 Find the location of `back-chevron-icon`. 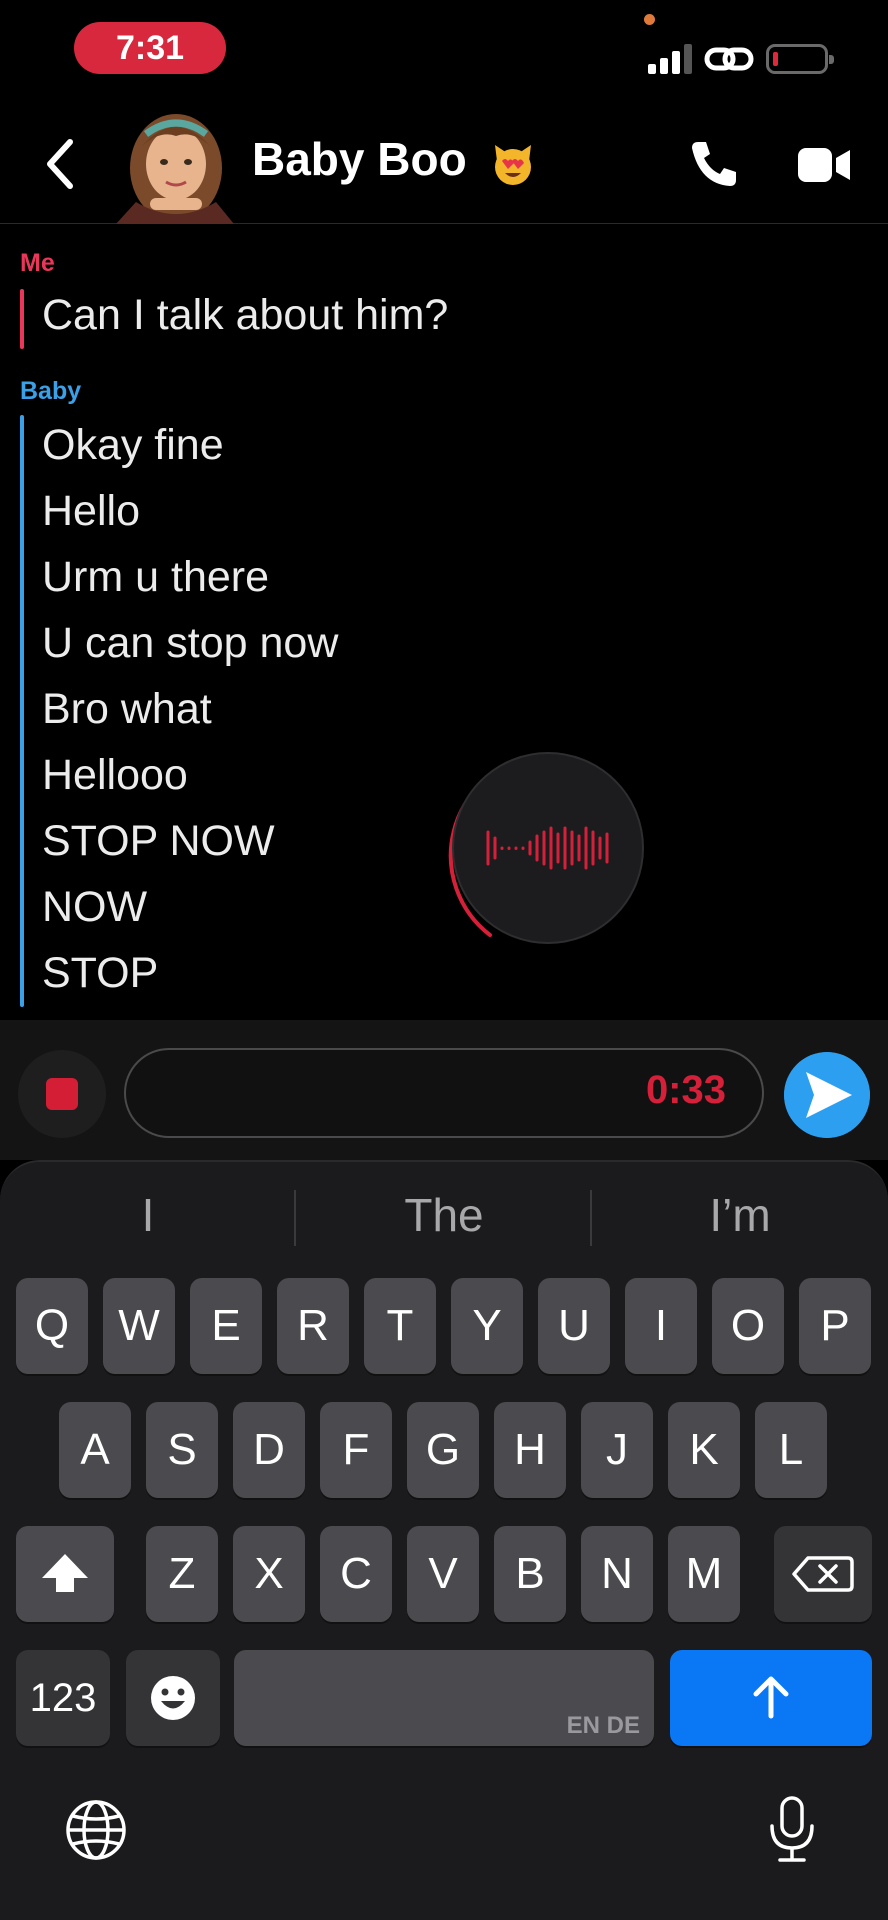

back-chevron-icon is located at coordinates (60, 164).